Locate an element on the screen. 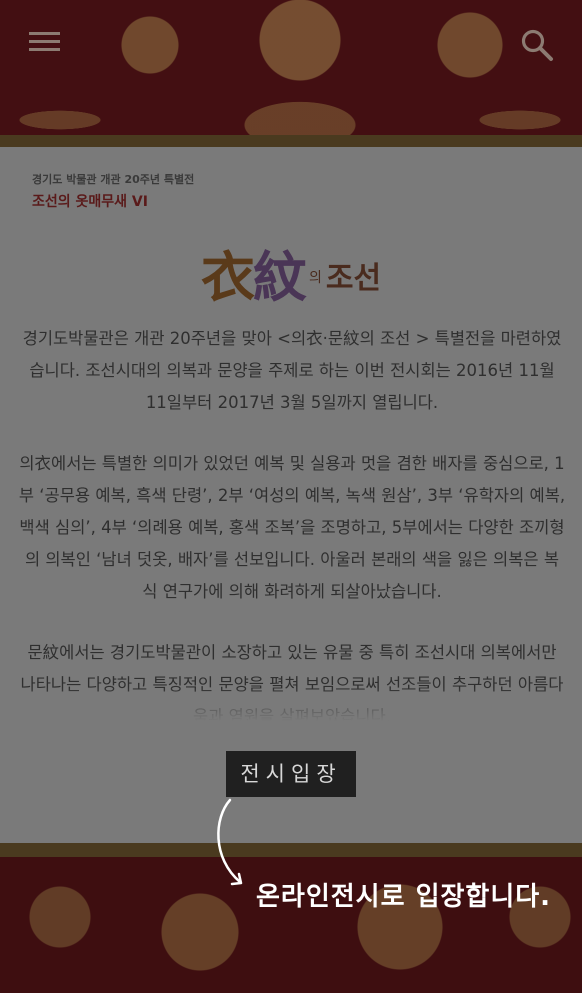 This screenshot has height=993, width=582. exhibition-sub-title: 조선의 옷매무새 VI is located at coordinates (90, 202).